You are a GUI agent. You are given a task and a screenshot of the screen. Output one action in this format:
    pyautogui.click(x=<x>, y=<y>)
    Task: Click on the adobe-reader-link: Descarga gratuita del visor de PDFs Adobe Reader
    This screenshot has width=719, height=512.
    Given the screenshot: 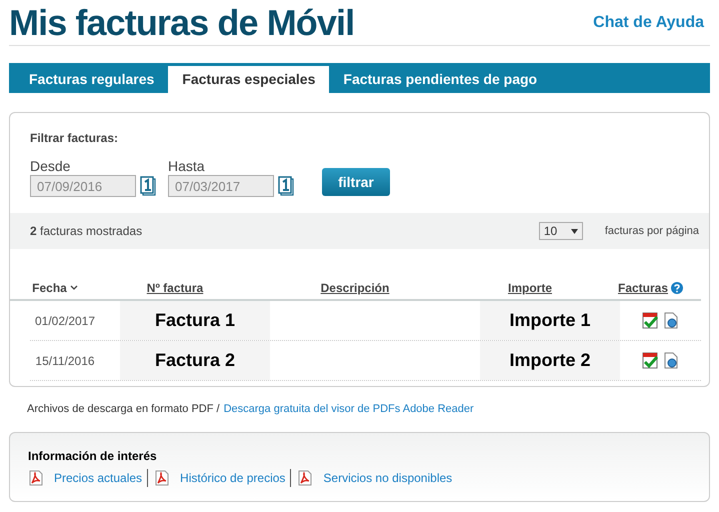 What is the action you would take?
    pyautogui.click(x=349, y=409)
    